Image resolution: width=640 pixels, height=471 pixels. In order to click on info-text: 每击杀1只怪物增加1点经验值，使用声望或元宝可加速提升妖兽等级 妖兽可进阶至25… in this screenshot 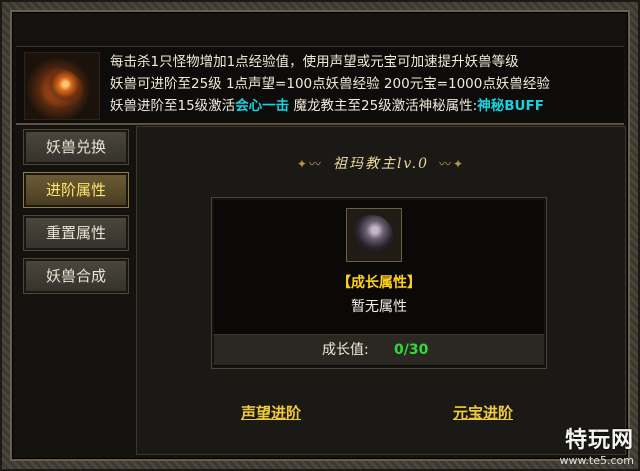, I will do `click(365, 84)`.